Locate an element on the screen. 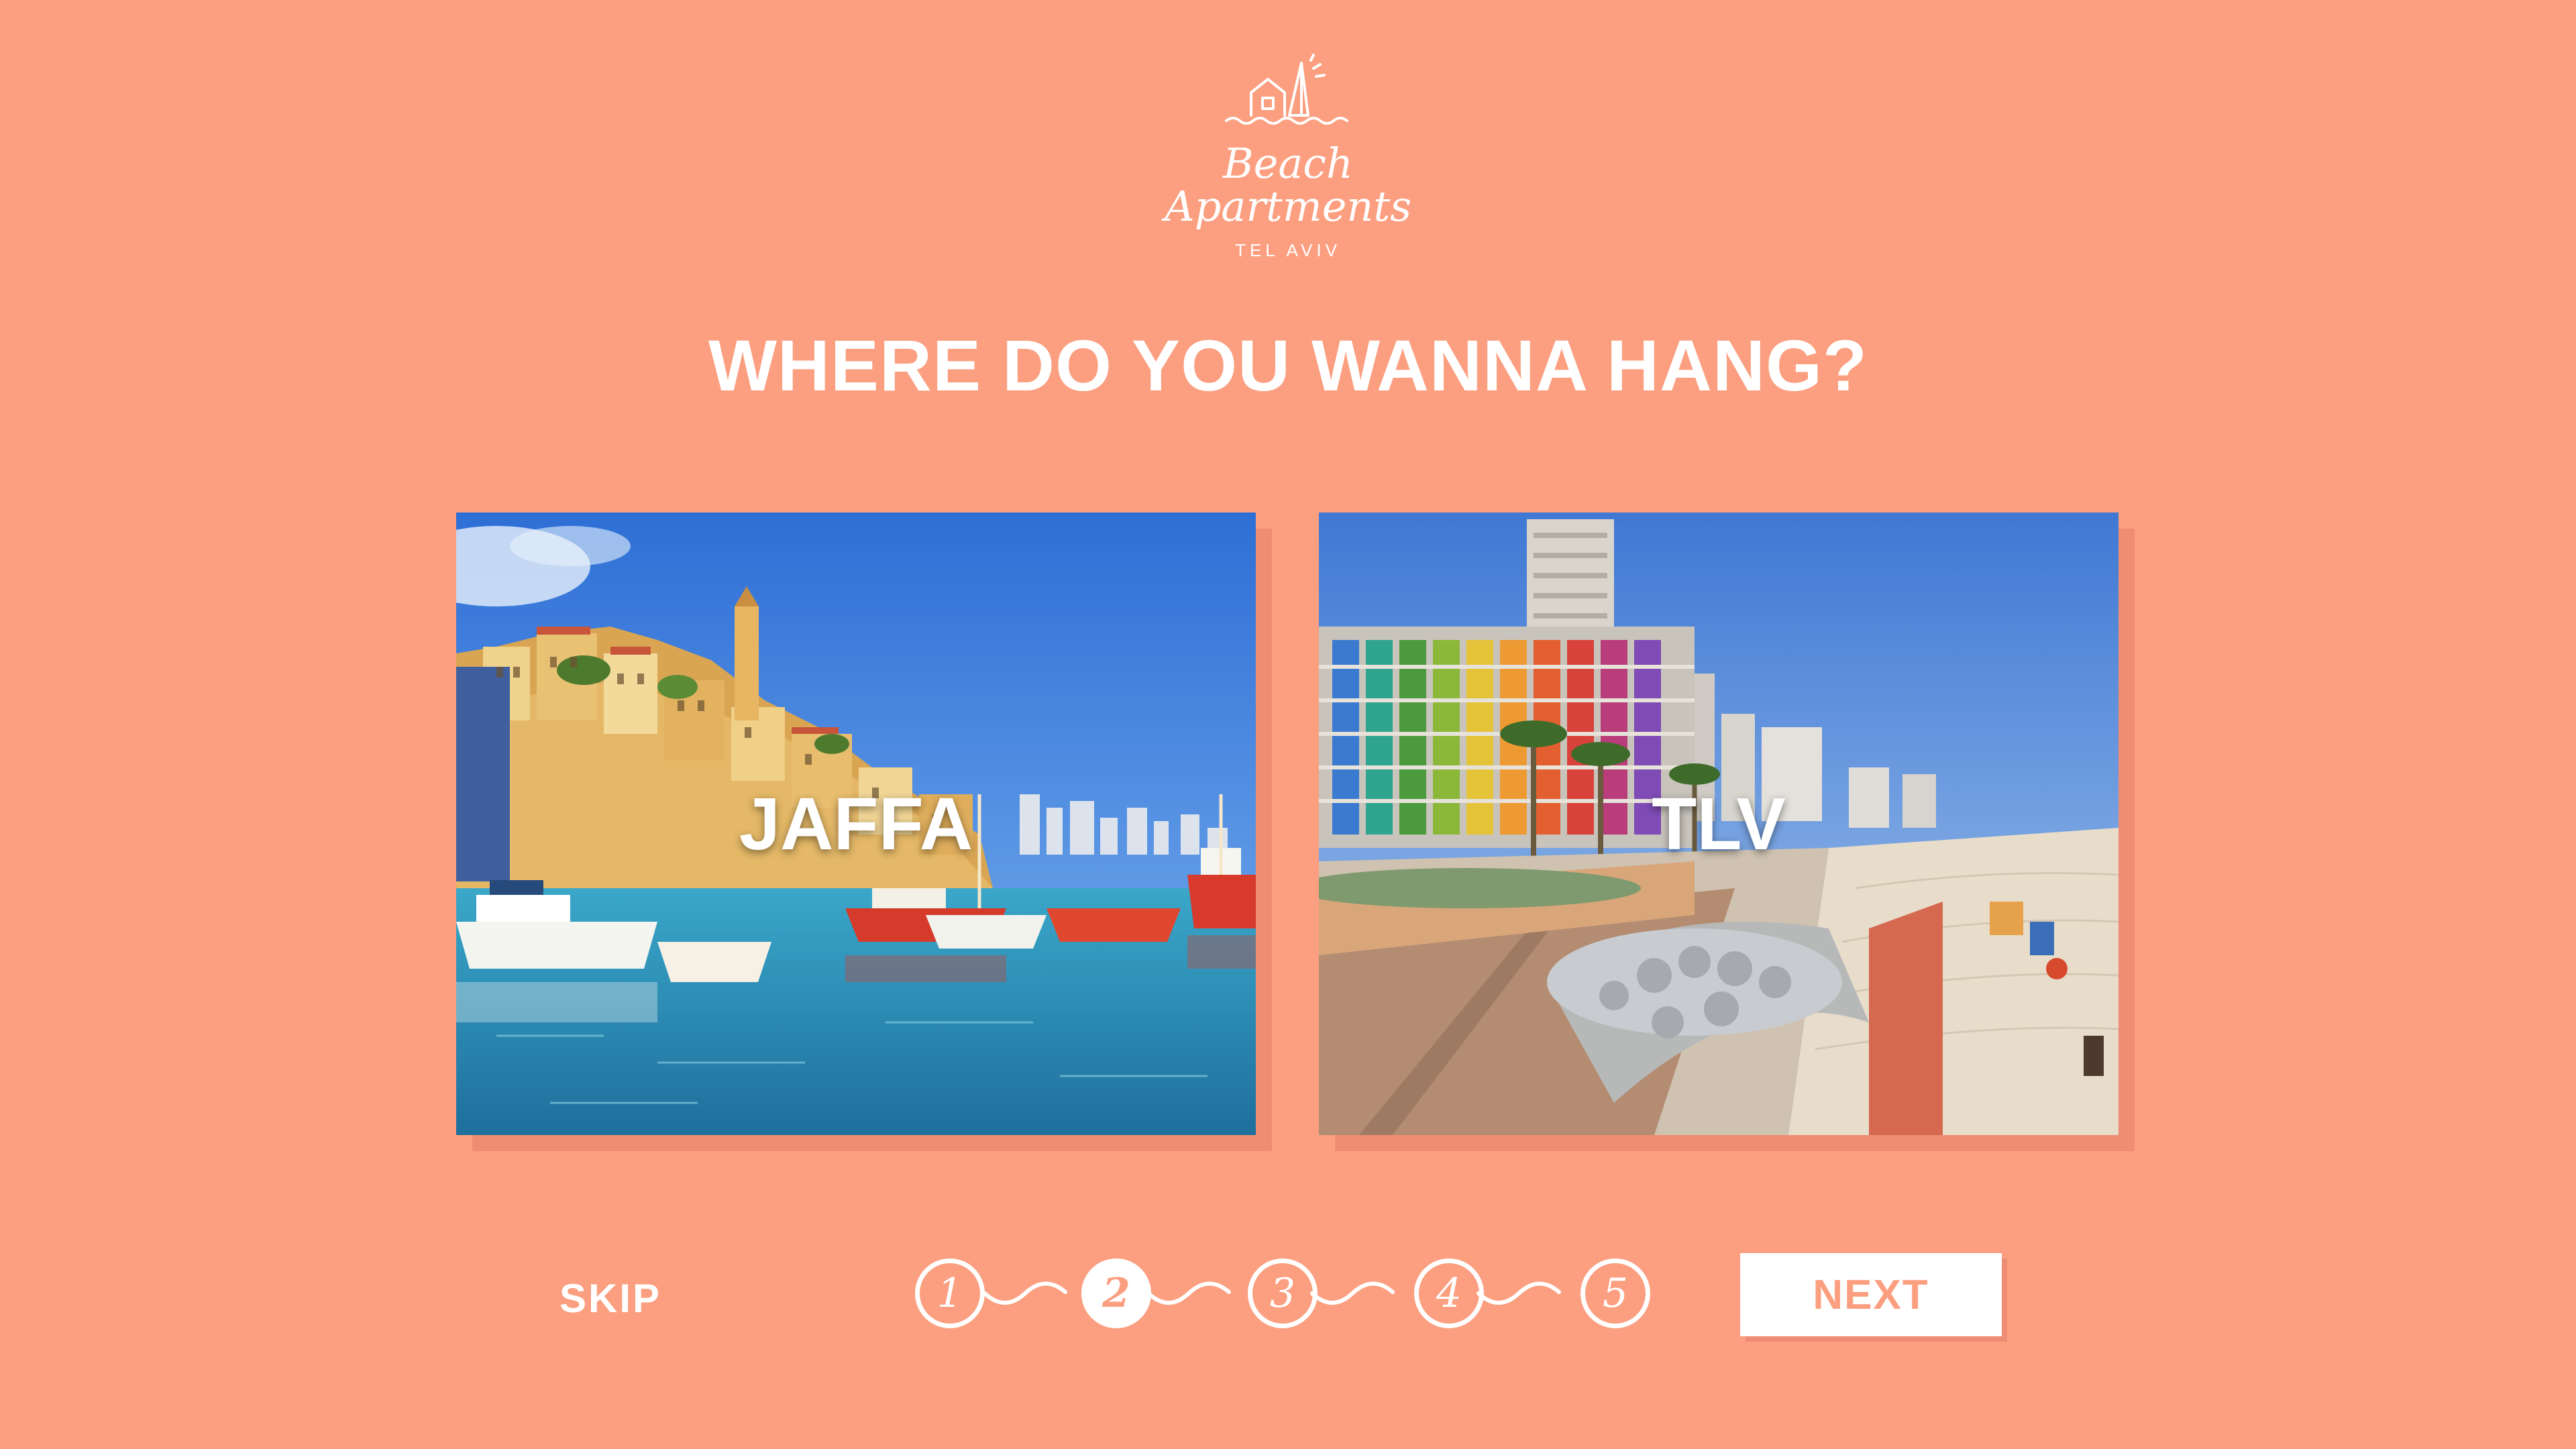  option-card-tlv: TLV is located at coordinates (1718, 824).